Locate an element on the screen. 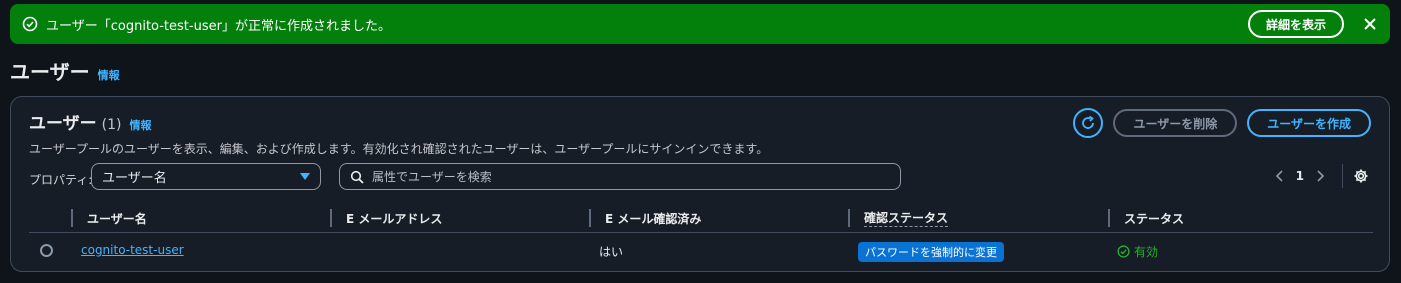  search-icon is located at coordinates (357, 177).